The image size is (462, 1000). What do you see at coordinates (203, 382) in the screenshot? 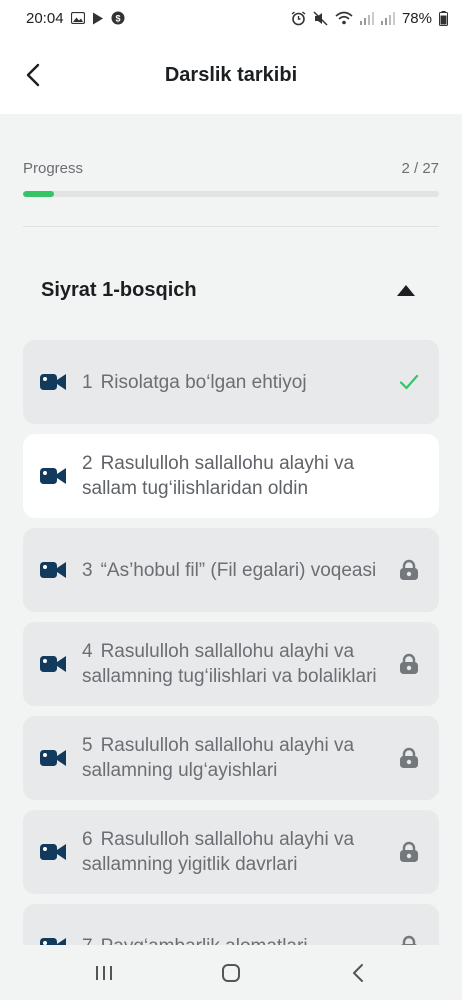
I see `lesson-title-text: Risolatga bo‘lgan ehtiyoj` at bounding box center [203, 382].